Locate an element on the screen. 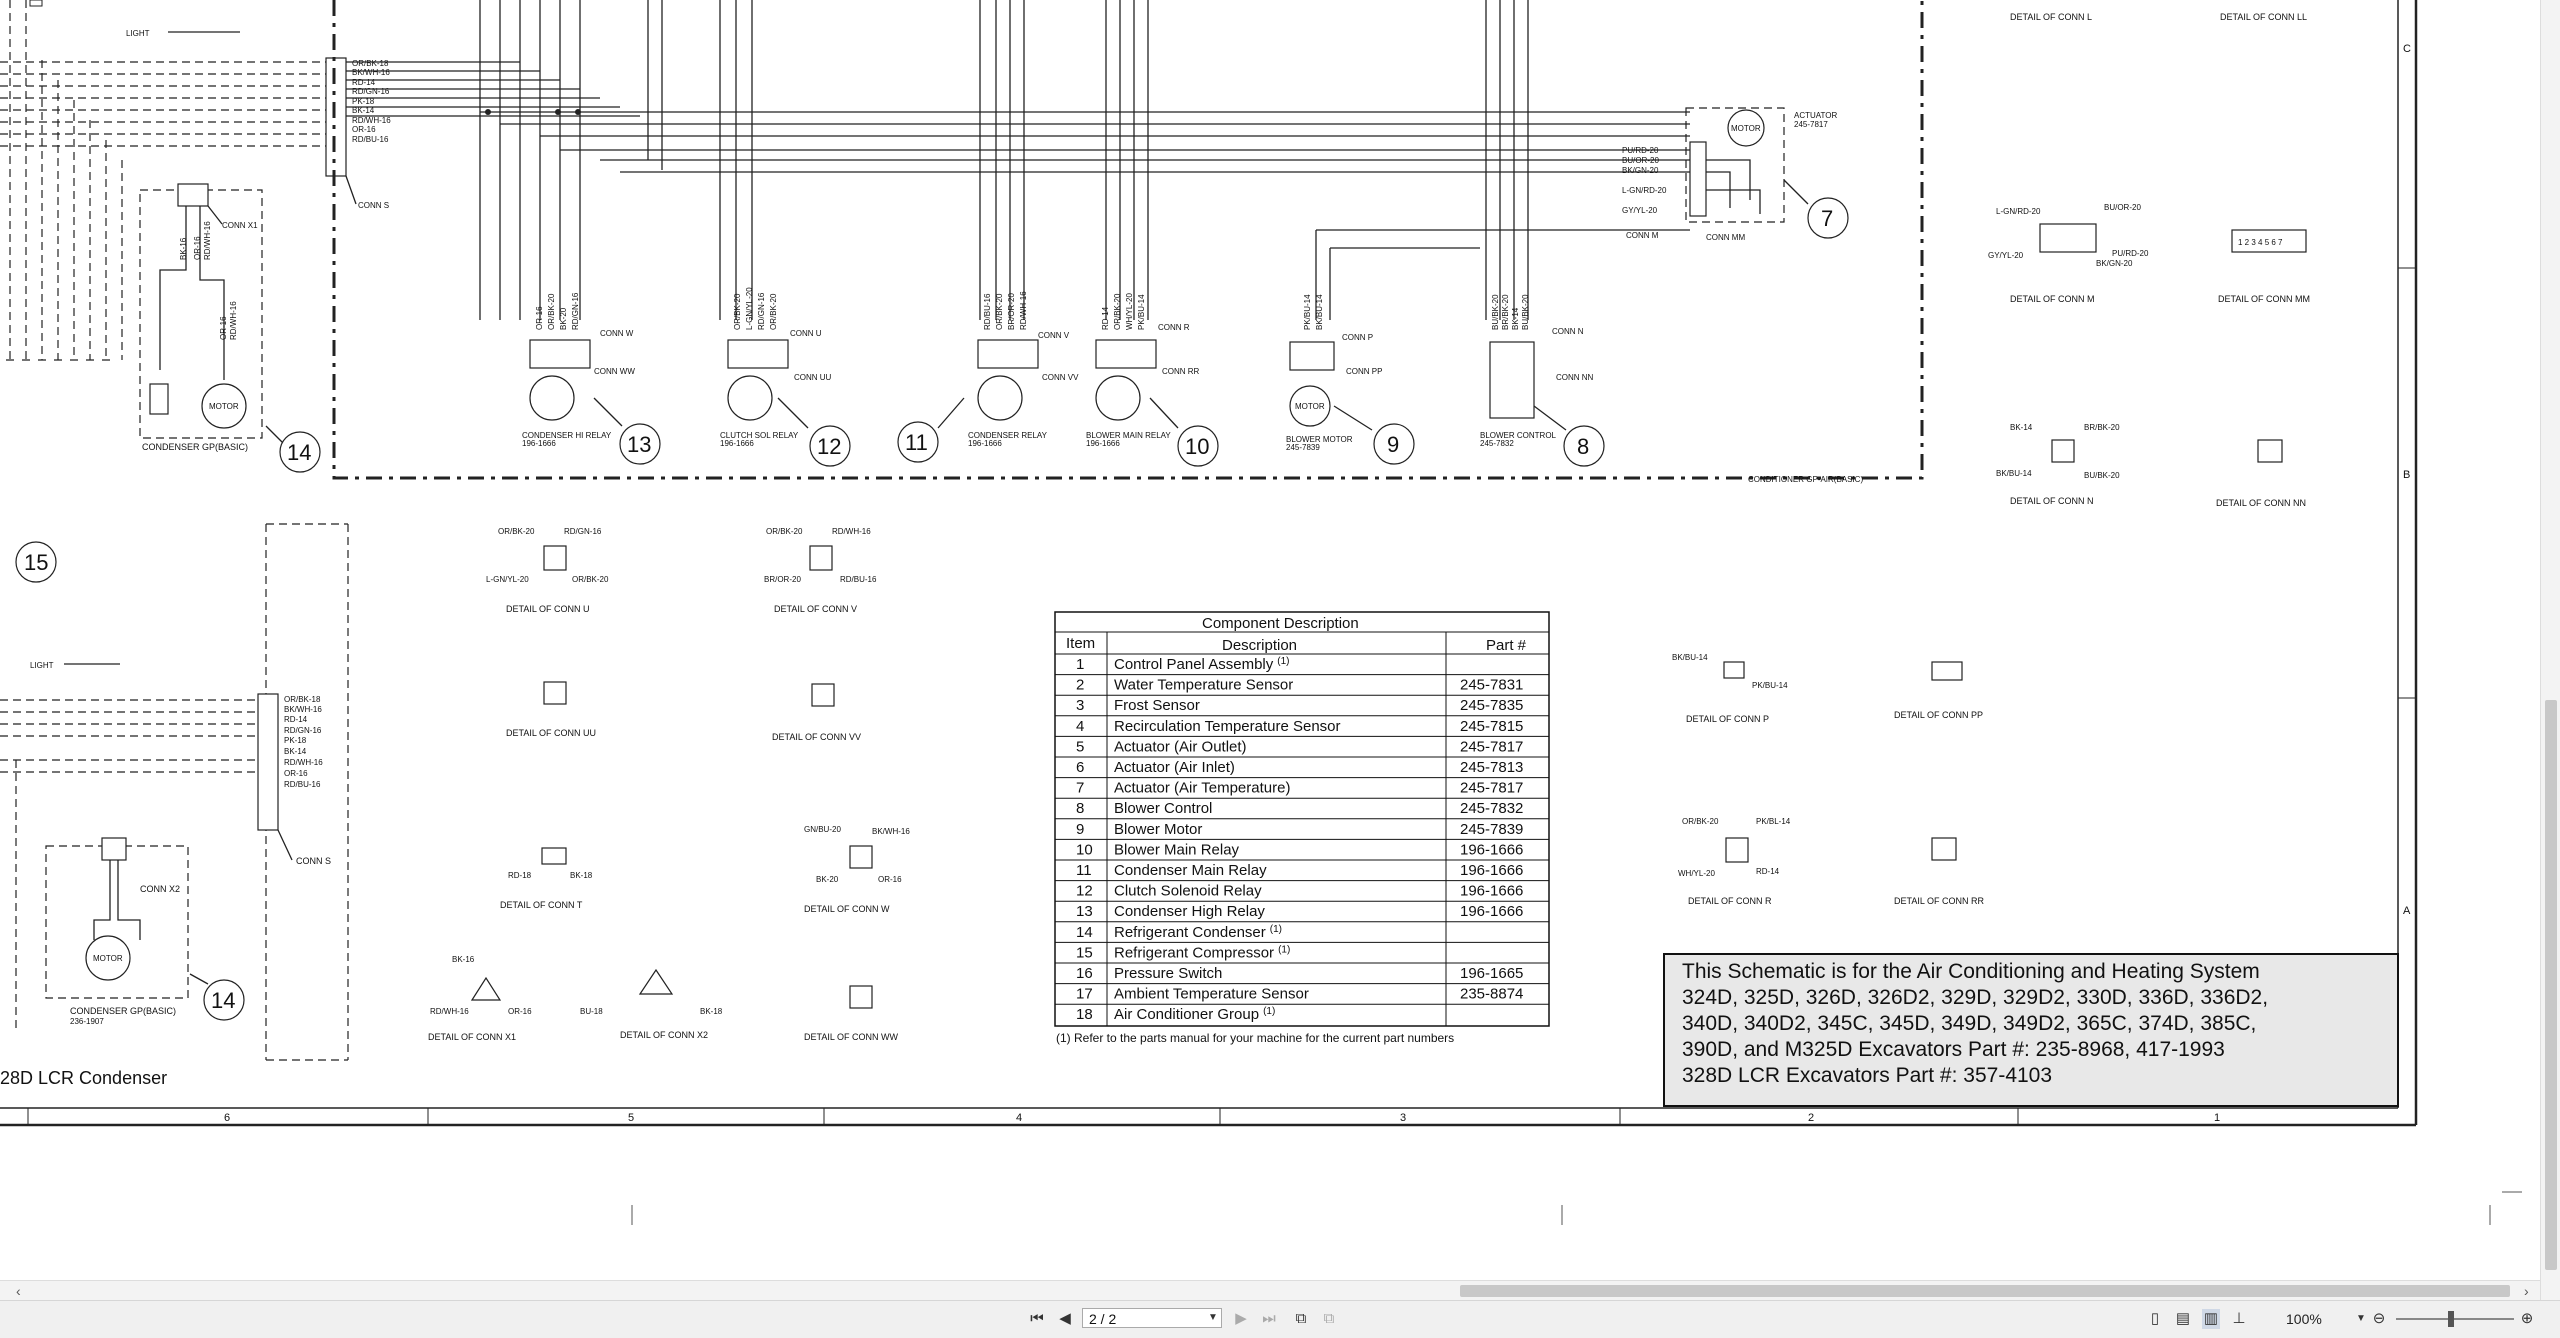  callout-11: 11 is located at coordinates (916, 442).